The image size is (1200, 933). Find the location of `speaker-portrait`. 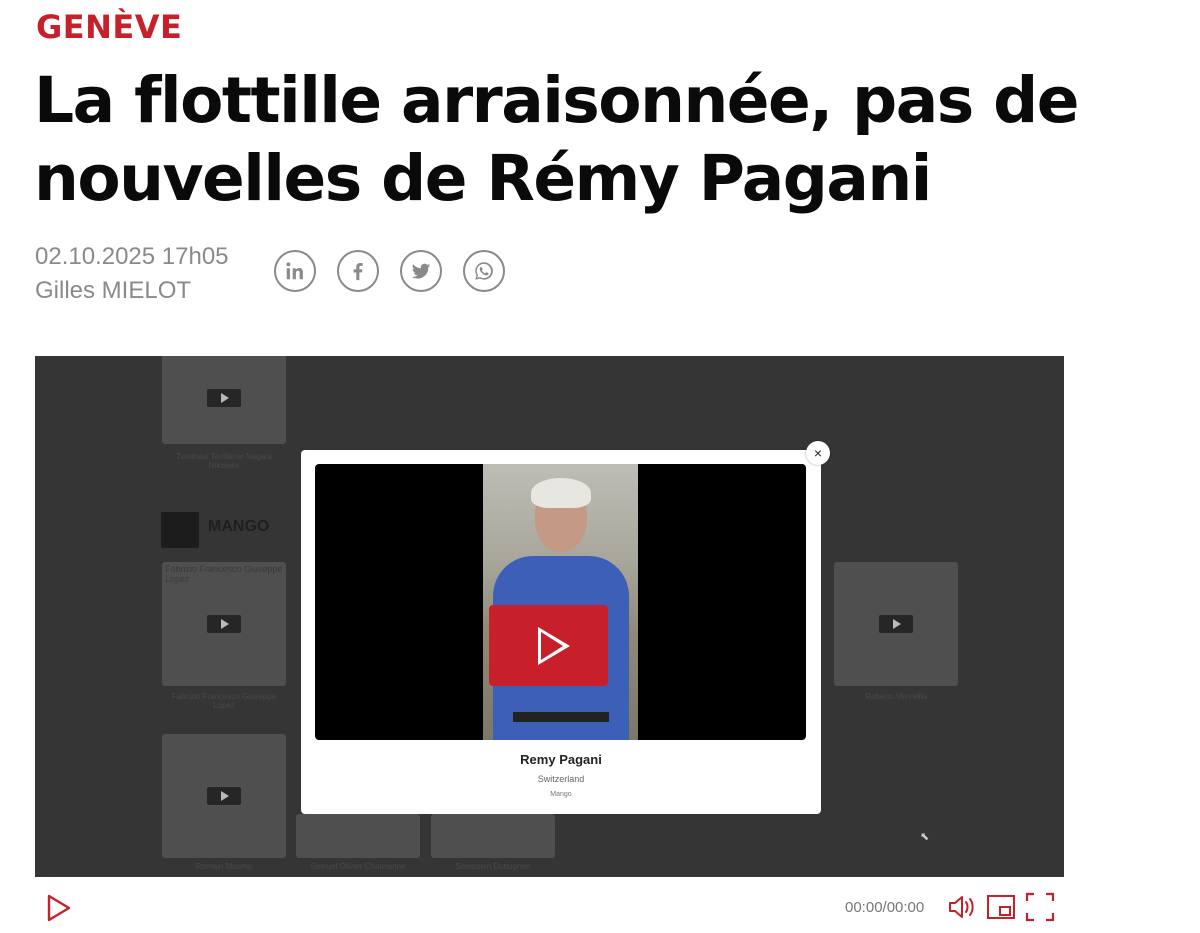

speaker-portrait is located at coordinates (560, 602).